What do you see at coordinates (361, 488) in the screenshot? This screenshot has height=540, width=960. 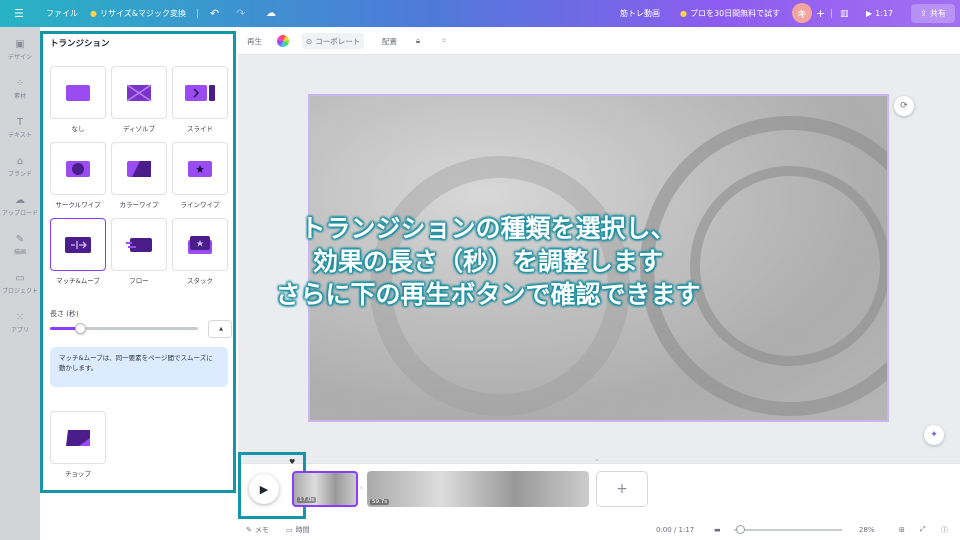 I see `chevron-right-icon: ›` at bounding box center [361, 488].